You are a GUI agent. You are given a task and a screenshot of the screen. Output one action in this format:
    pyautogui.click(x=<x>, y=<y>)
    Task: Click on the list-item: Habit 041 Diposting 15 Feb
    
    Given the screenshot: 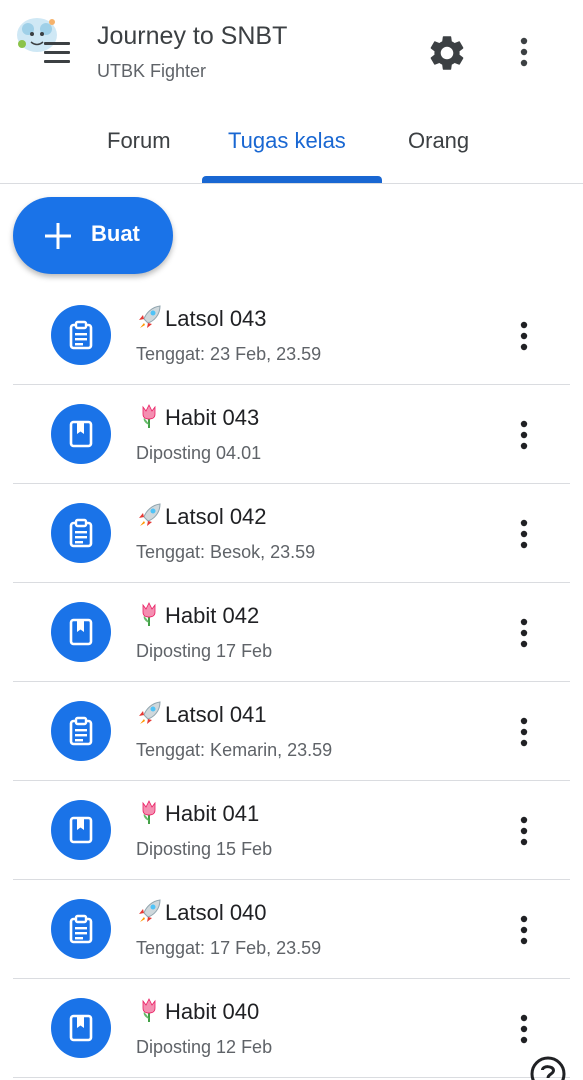 What is the action you would take?
    pyautogui.click(x=291, y=830)
    